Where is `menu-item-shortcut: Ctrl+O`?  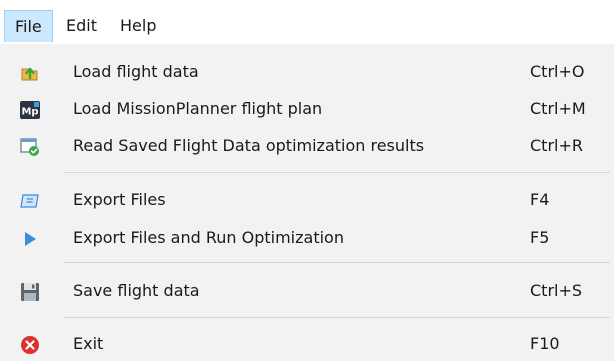 menu-item-shortcut: Ctrl+O is located at coordinates (557, 71).